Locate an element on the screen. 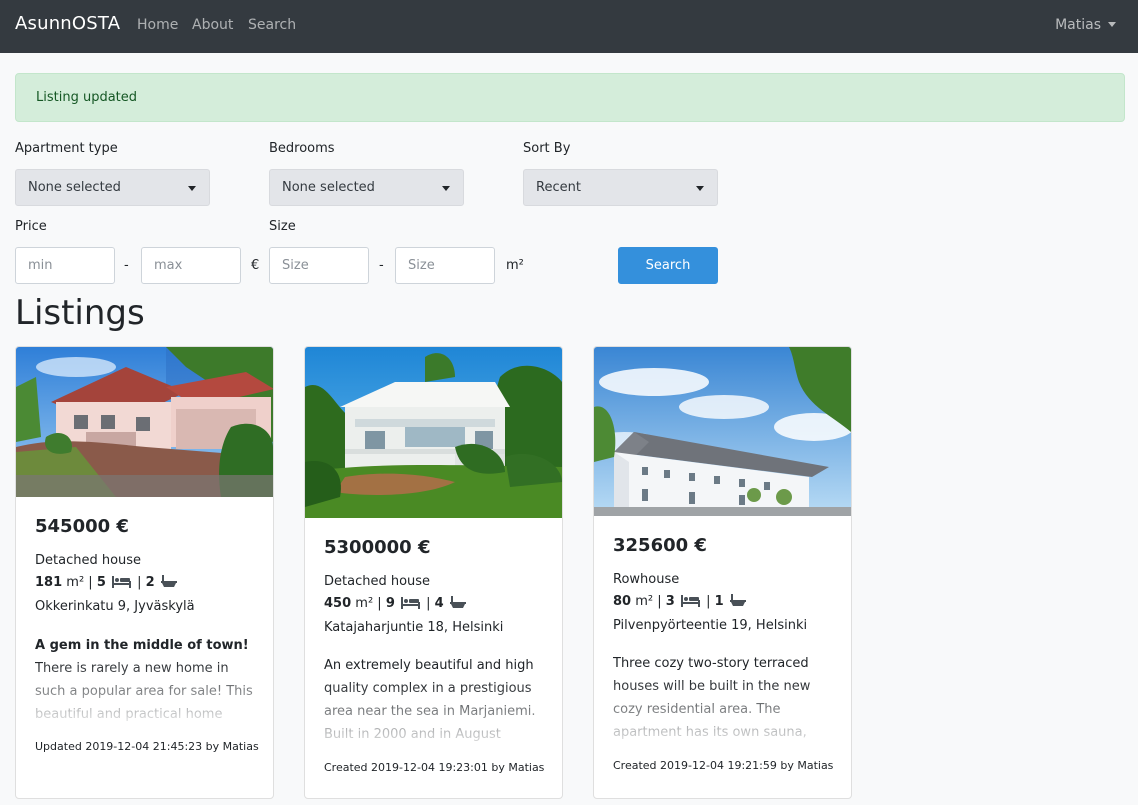 The image size is (1138, 805). brand-logo: AsunnOSTA is located at coordinates (67, 23).